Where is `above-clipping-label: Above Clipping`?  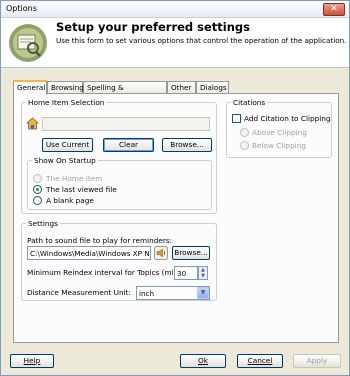
above-clipping-label: Above Clipping is located at coordinates (279, 132).